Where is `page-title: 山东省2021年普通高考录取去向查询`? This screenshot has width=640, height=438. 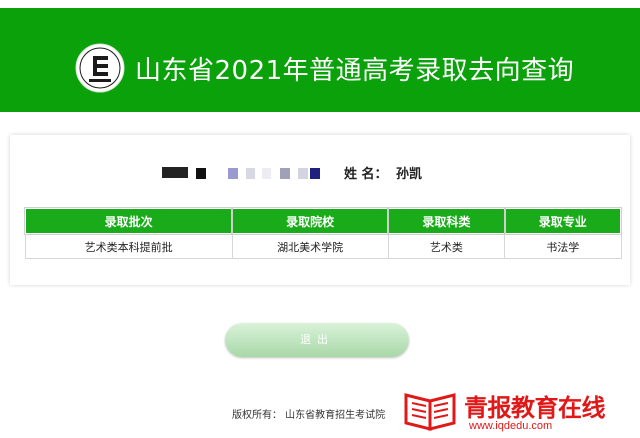 page-title: 山东省2021年普通高考录取去向查询 is located at coordinates (355, 71).